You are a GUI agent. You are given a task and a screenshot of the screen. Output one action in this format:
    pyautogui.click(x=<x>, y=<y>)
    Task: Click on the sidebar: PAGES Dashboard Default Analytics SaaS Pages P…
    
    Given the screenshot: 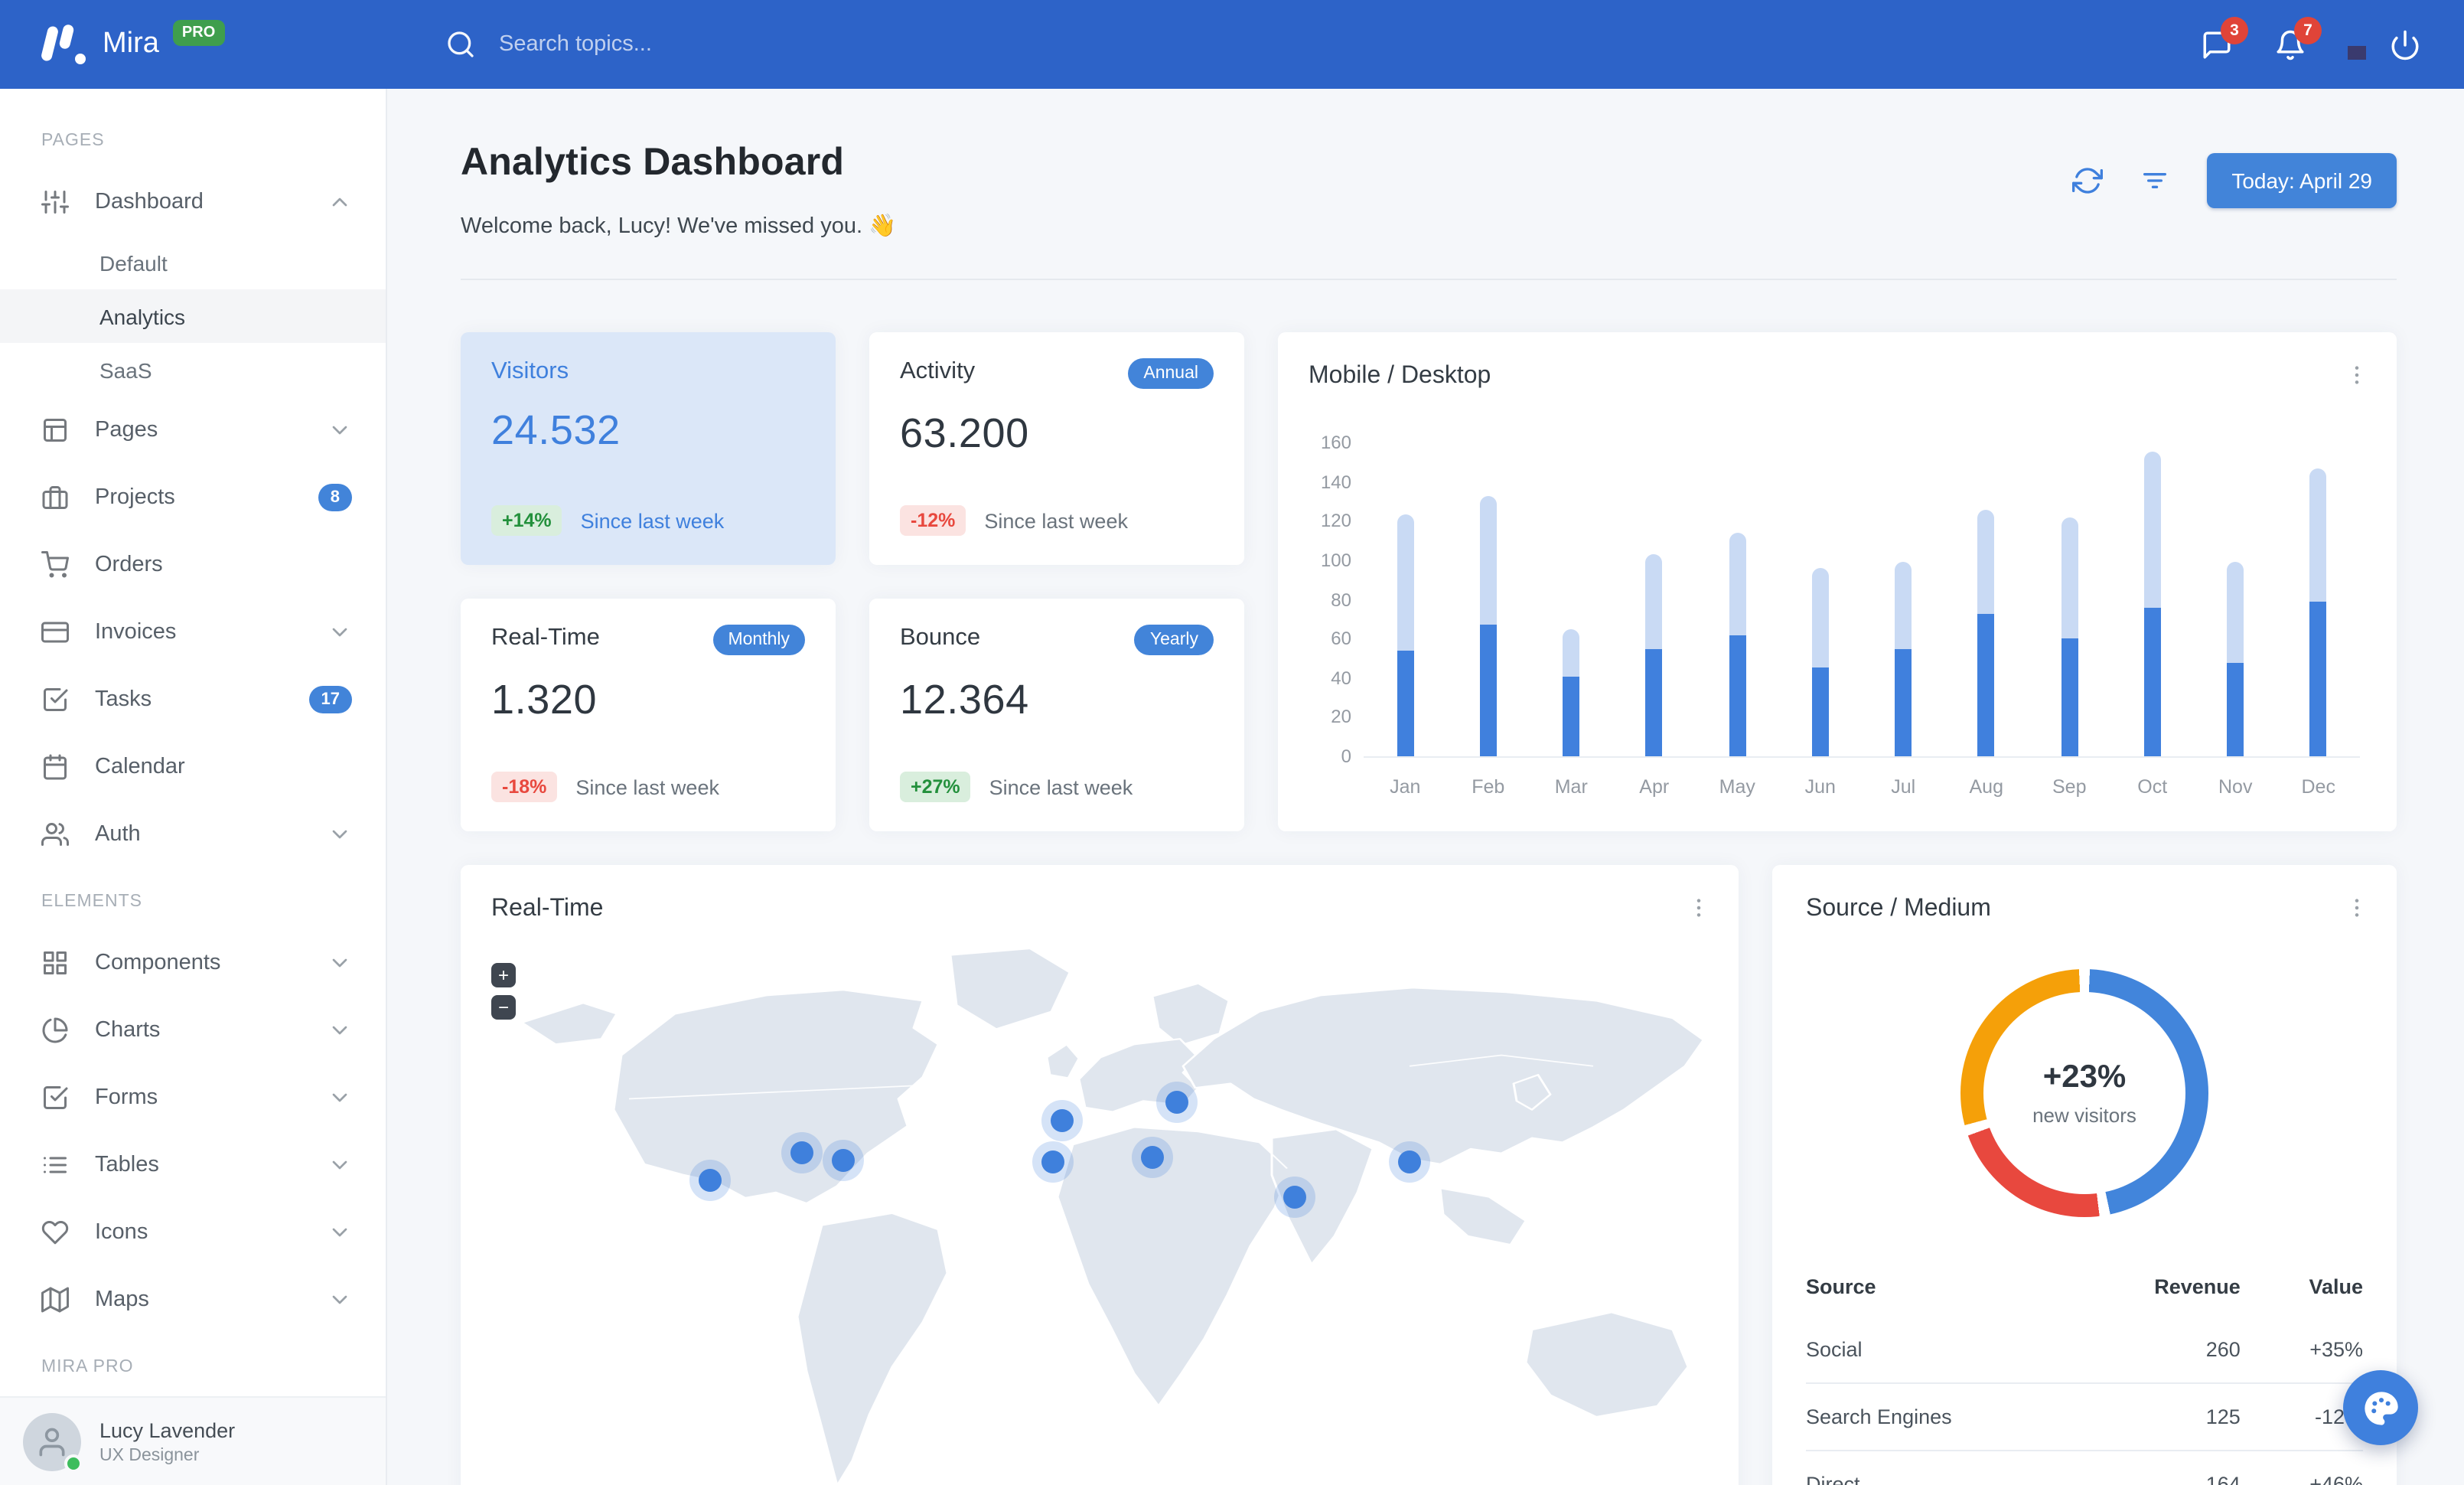 What is the action you would take?
    pyautogui.click(x=193, y=787)
    